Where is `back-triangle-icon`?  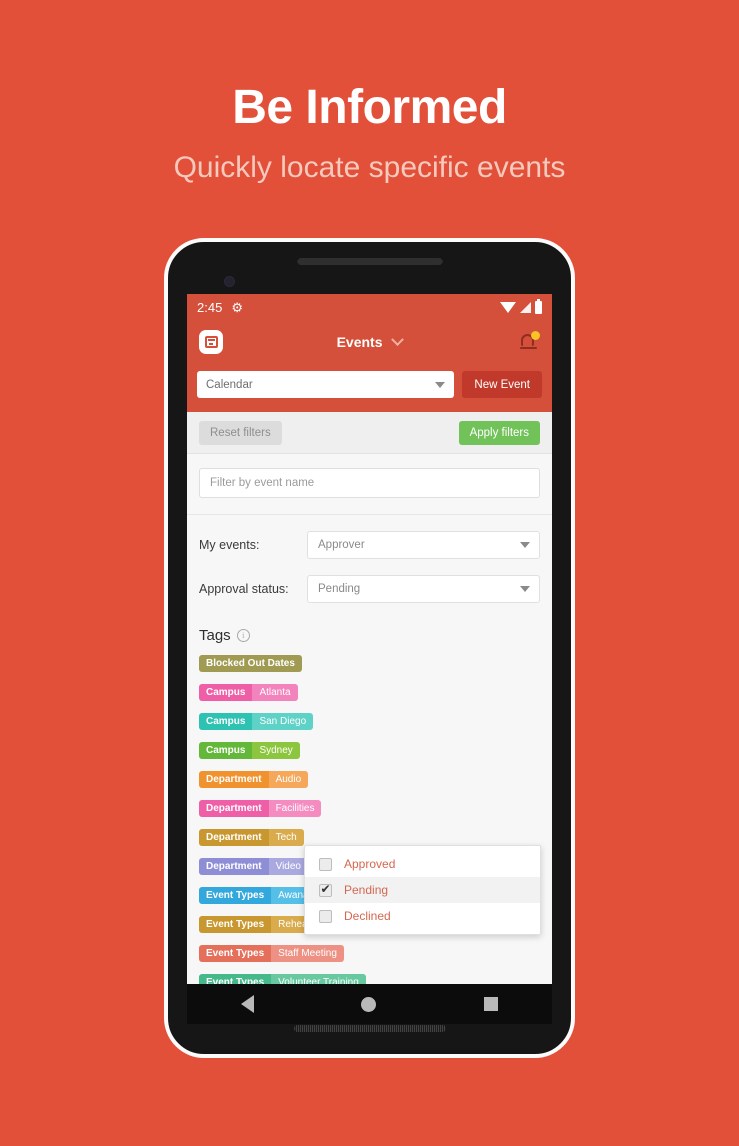
back-triangle-icon is located at coordinates (247, 1004).